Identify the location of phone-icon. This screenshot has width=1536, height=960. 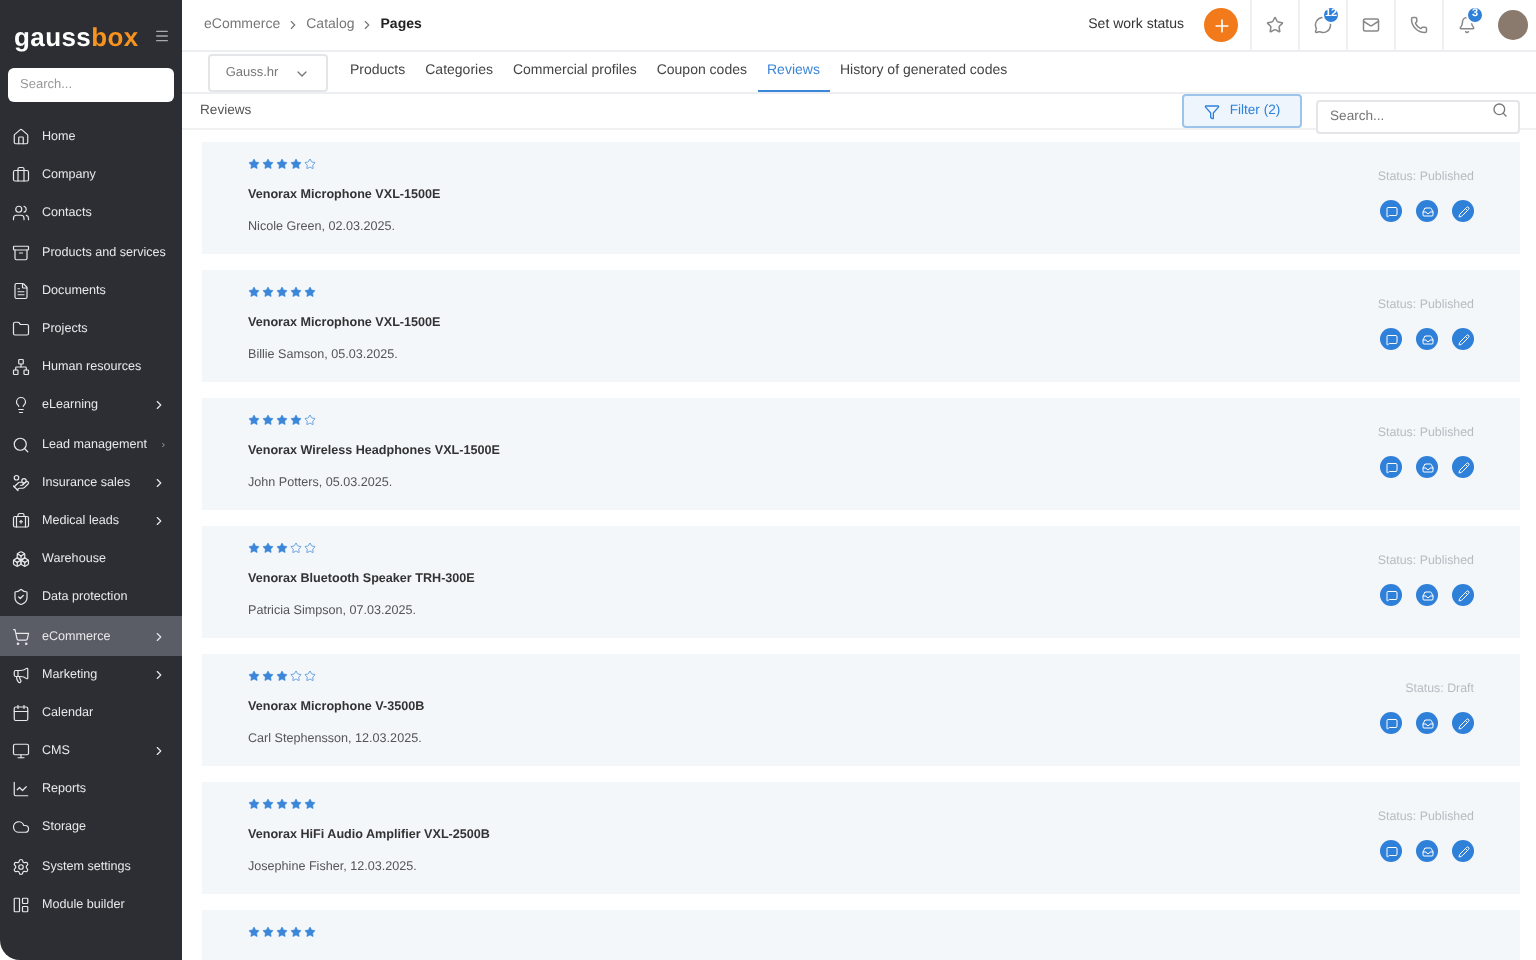
(1419, 25).